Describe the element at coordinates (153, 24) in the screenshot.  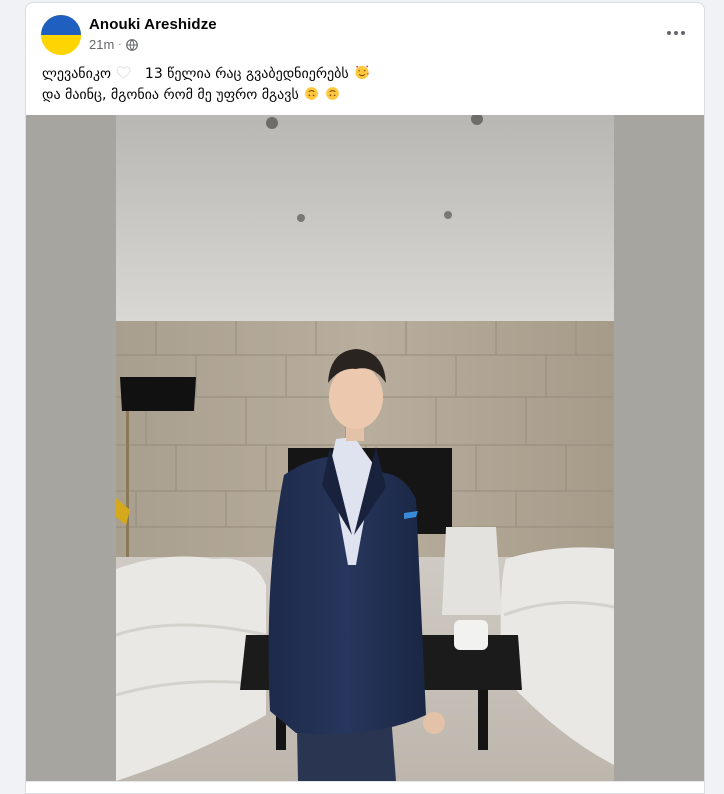
I see `author-name: Anouki Areshidze` at that location.